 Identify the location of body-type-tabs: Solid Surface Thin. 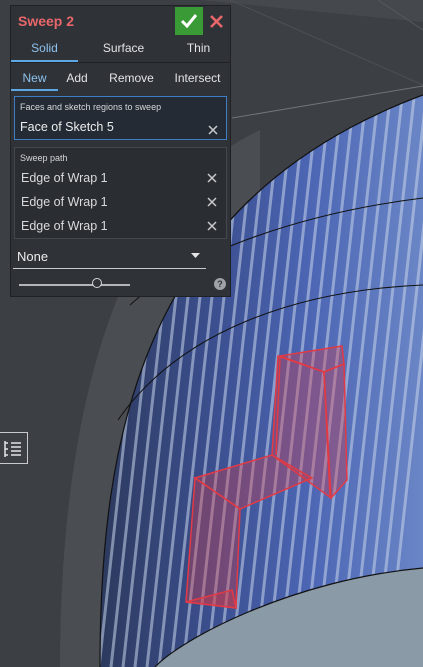
(120, 49).